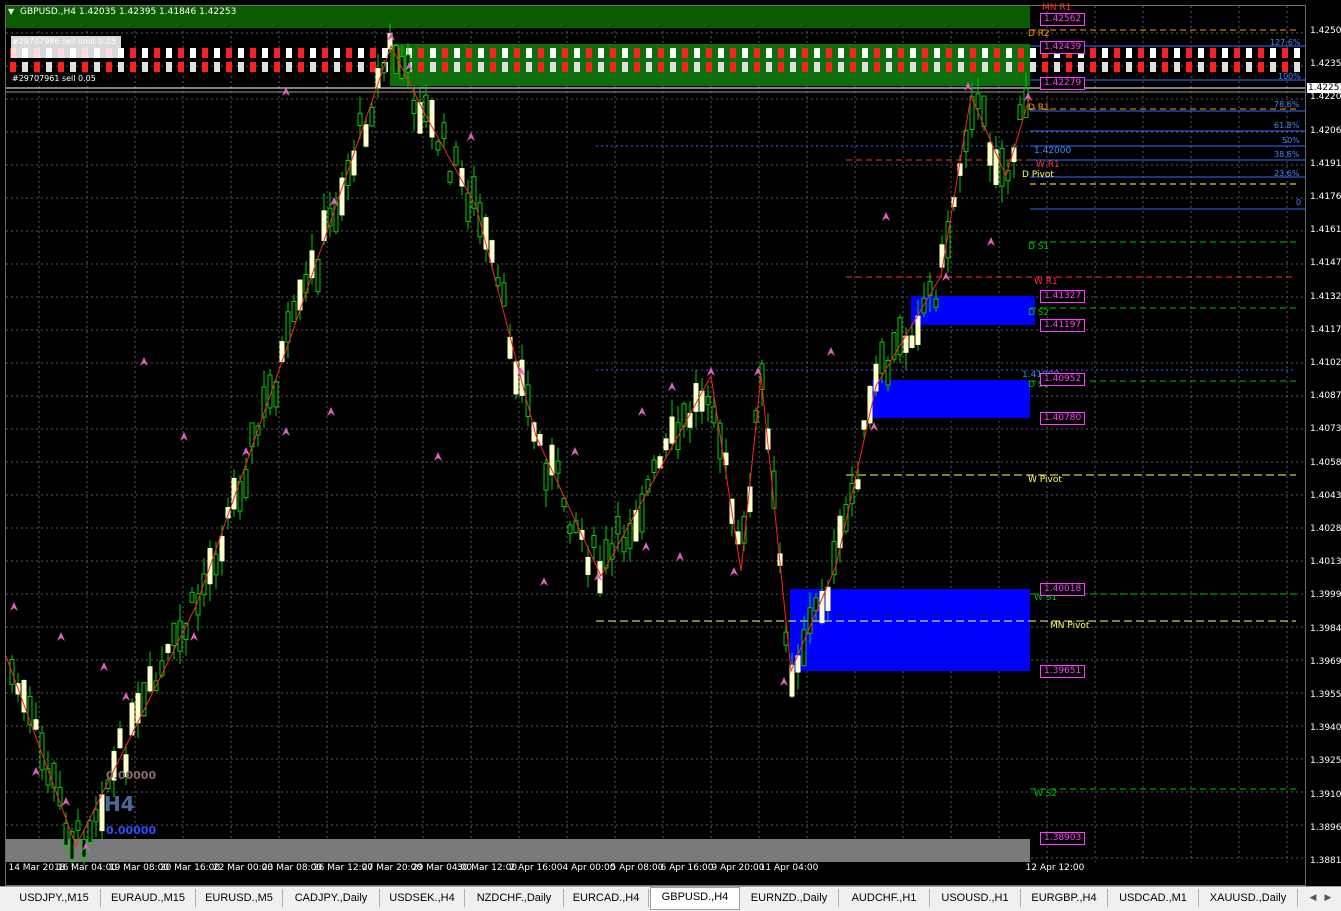  What do you see at coordinates (1328, 898) in the screenshot?
I see `tabs-scroll-right-icon: ▶` at bounding box center [1328, 898].